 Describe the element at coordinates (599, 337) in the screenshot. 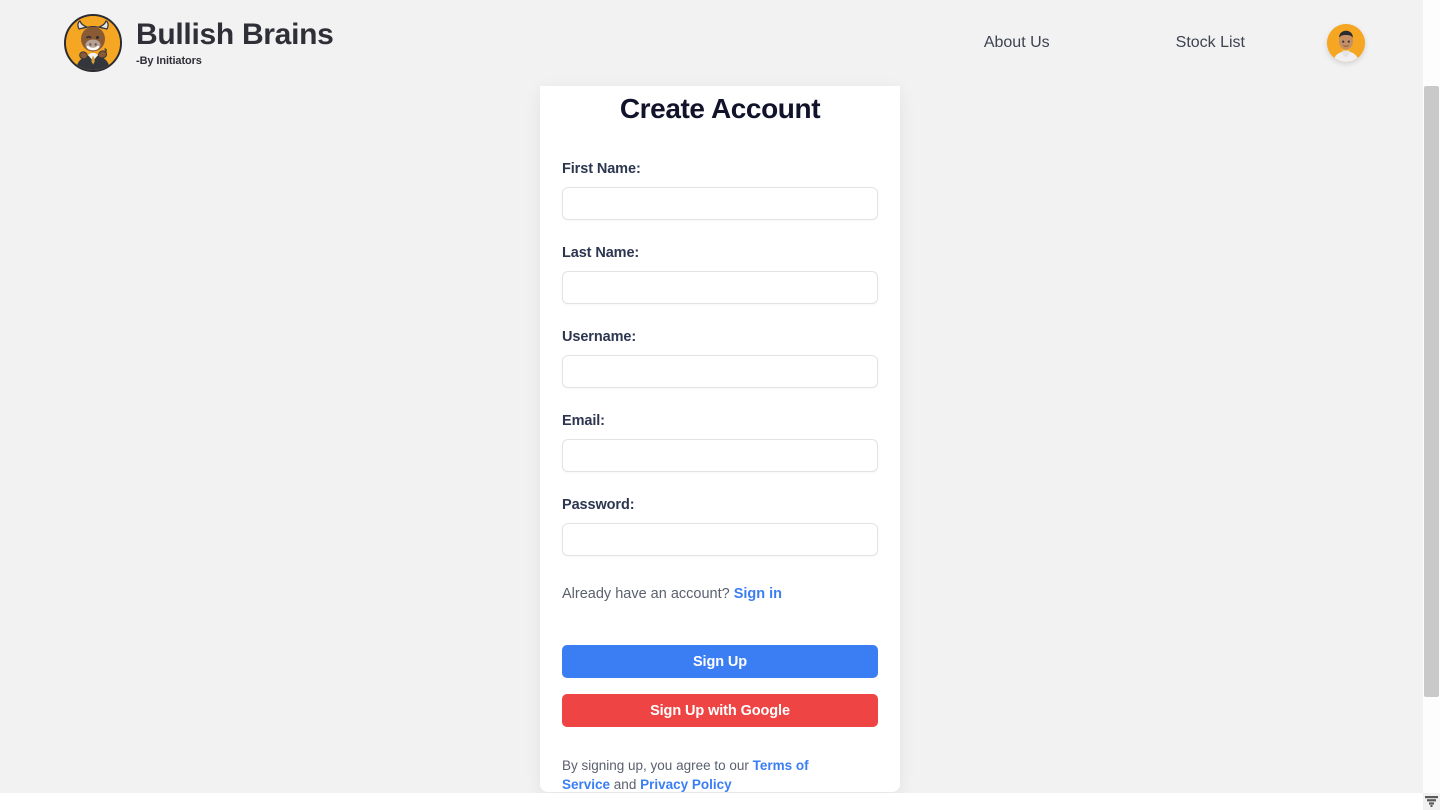

I see `username-label: Username:` at that location.